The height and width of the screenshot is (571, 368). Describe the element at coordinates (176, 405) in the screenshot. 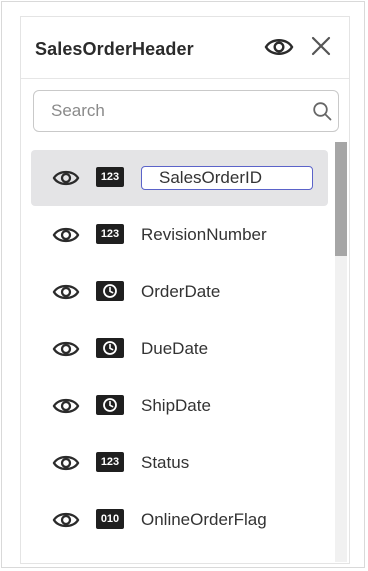

I see `field-name: ShipDate` at that location.